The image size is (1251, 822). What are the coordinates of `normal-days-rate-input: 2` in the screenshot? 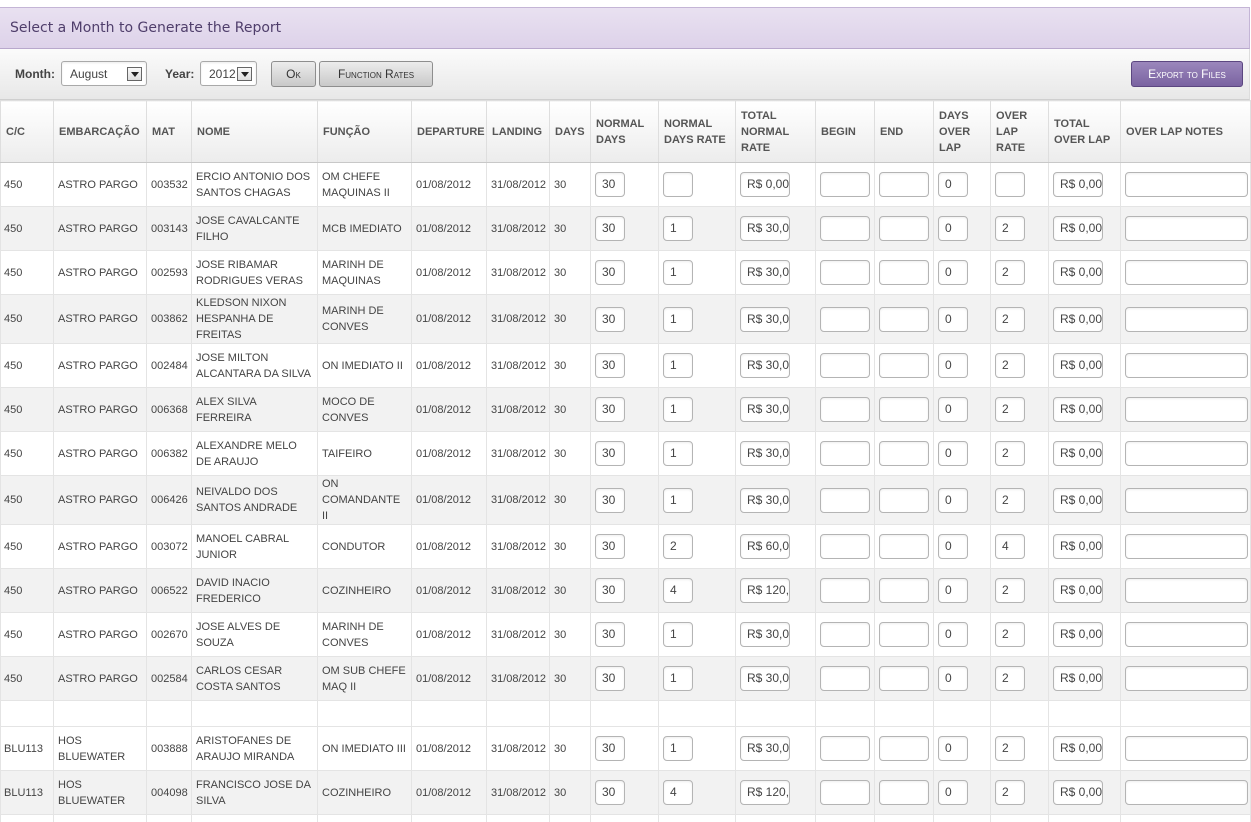 It's located at (678, 546).